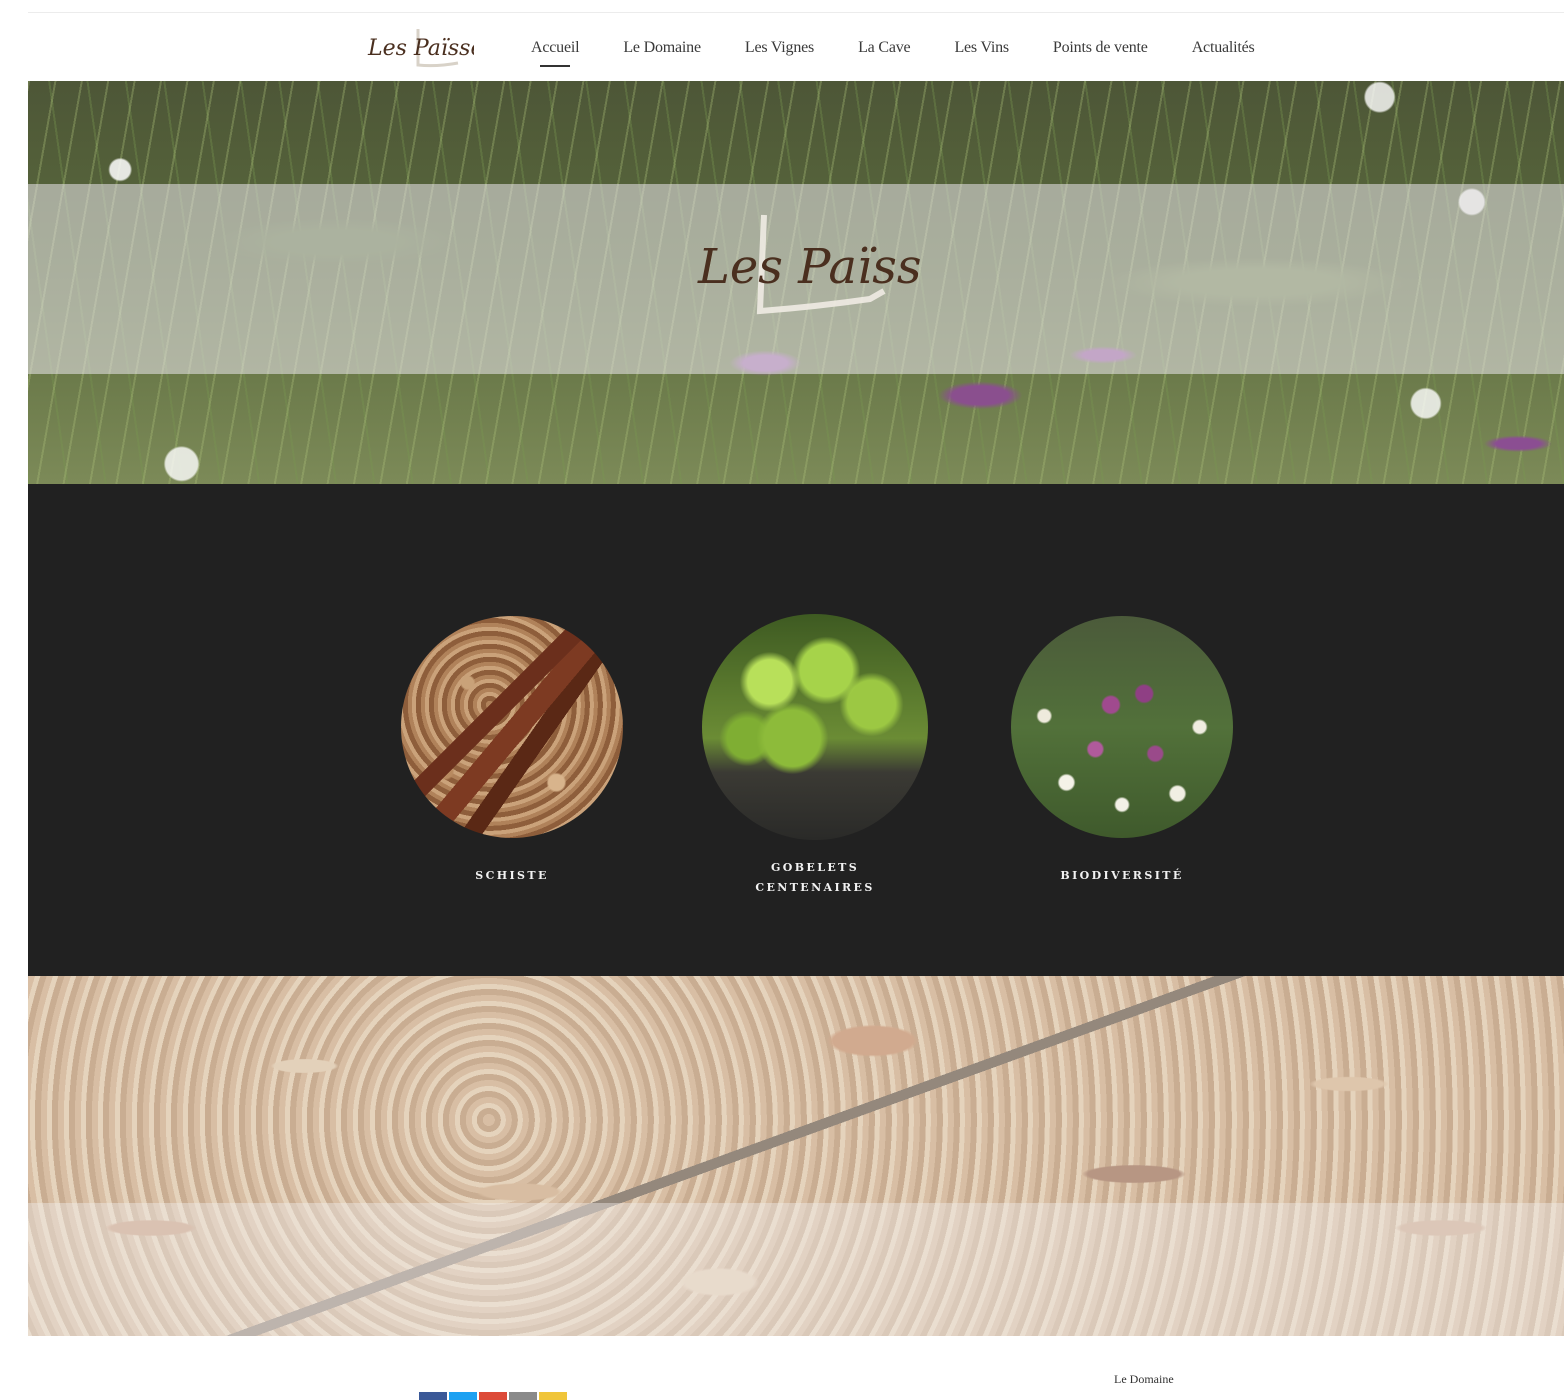 The height and width of the screenshot is (1400, 1564). I want to click on google-plus-icon, so click(493, 1396).